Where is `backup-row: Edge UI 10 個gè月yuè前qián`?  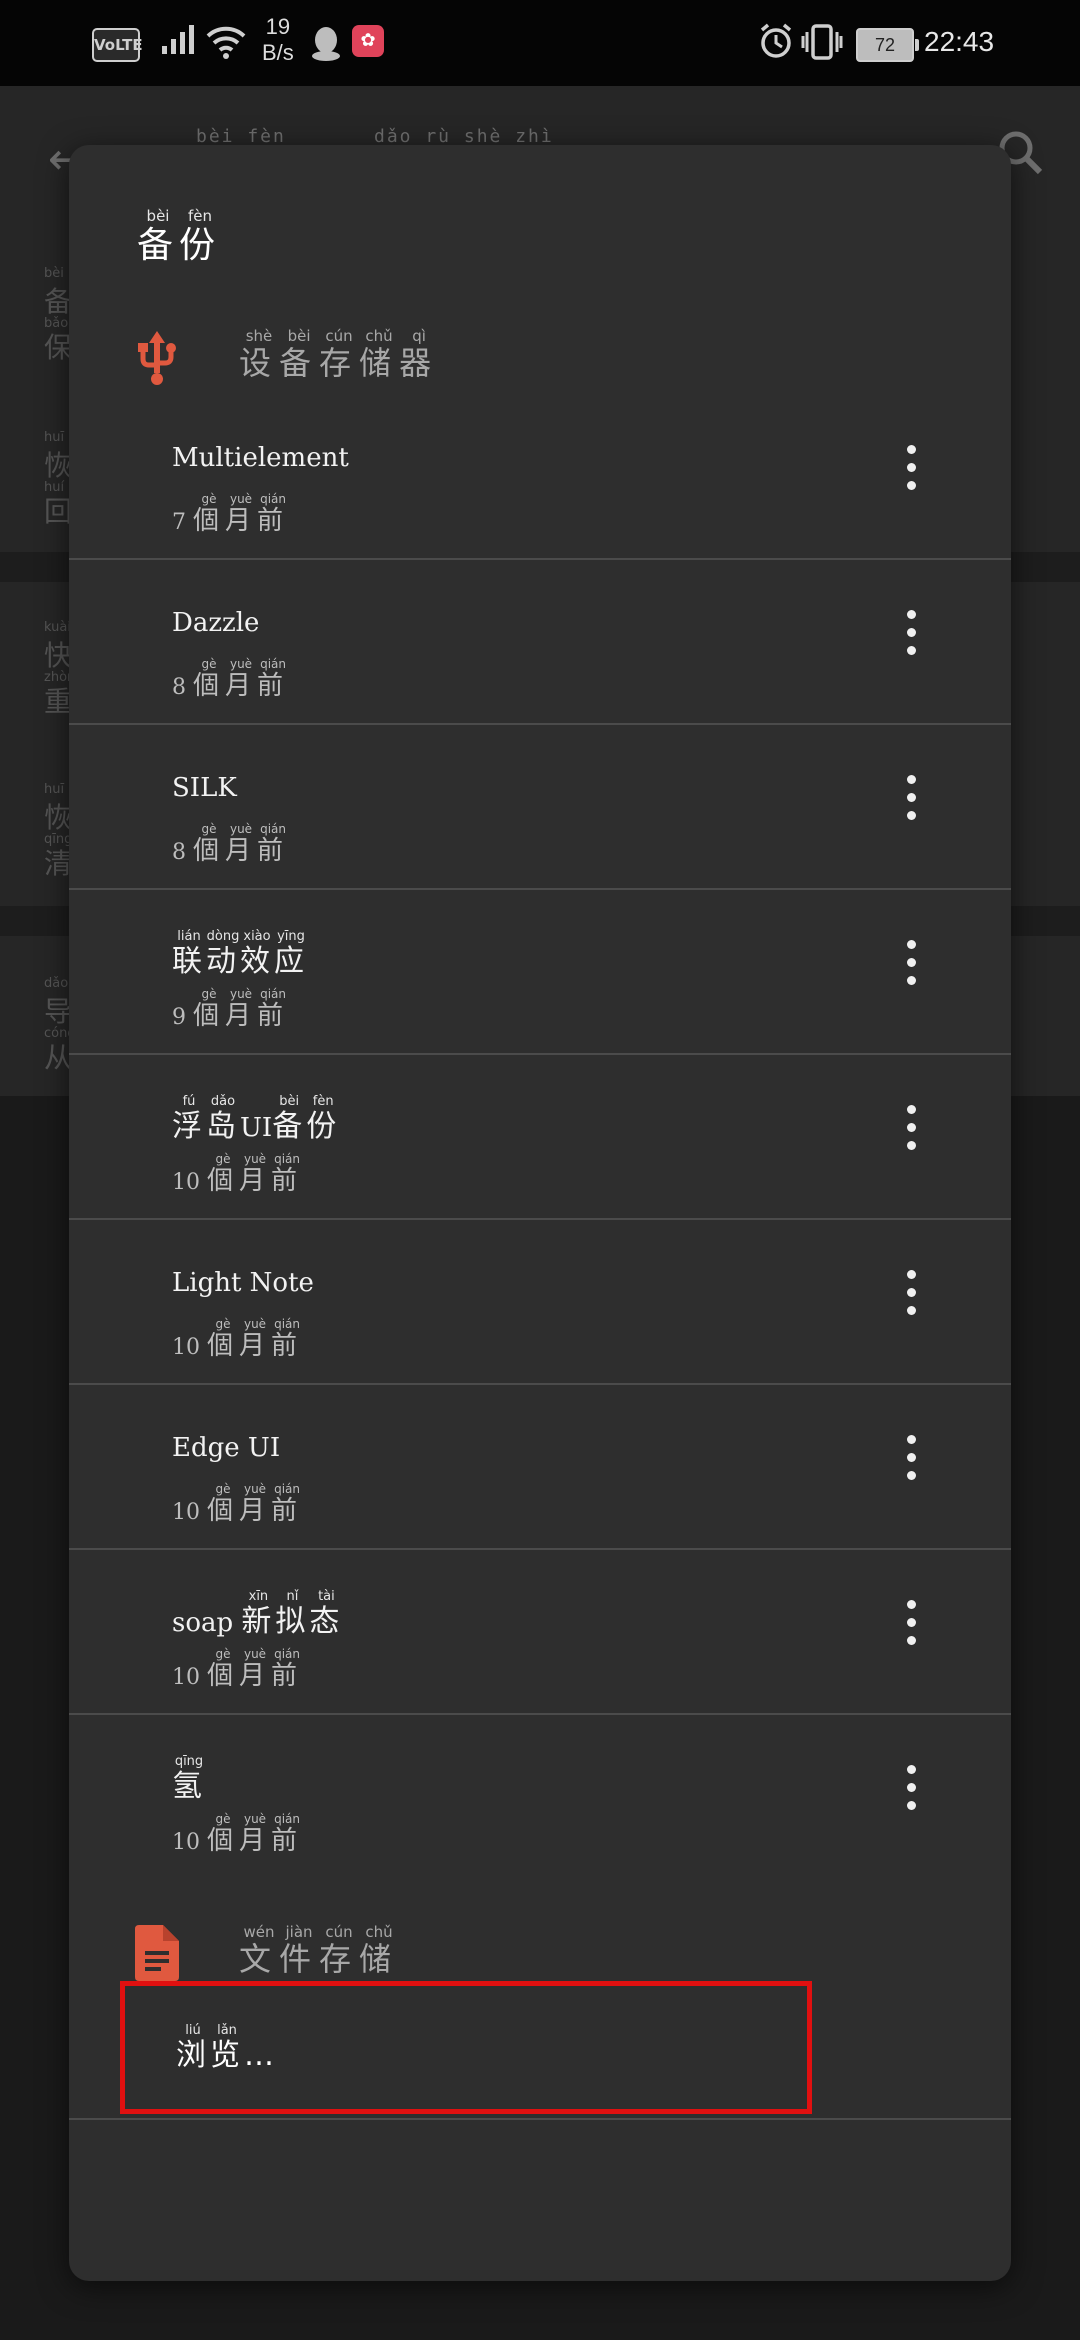 backup-row: Edge UI 10 個gè月yuè前qián is located at coordinates (540, 1467).